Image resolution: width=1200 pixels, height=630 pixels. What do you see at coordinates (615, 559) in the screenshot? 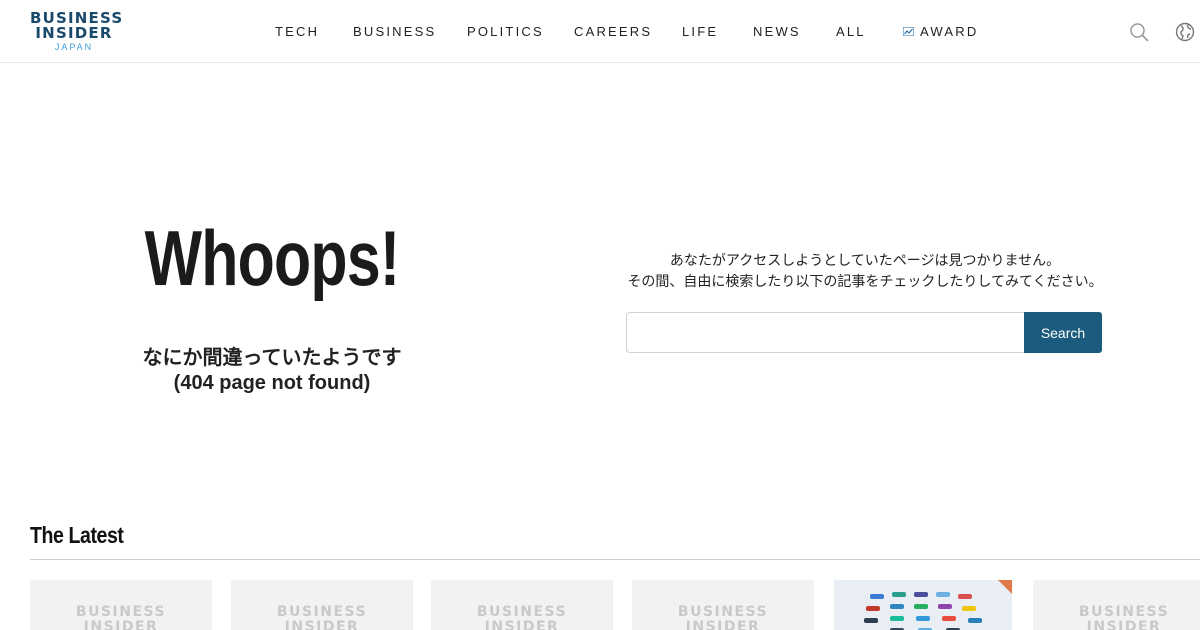
I see `latest-divider` at bounding box center [615, 559].